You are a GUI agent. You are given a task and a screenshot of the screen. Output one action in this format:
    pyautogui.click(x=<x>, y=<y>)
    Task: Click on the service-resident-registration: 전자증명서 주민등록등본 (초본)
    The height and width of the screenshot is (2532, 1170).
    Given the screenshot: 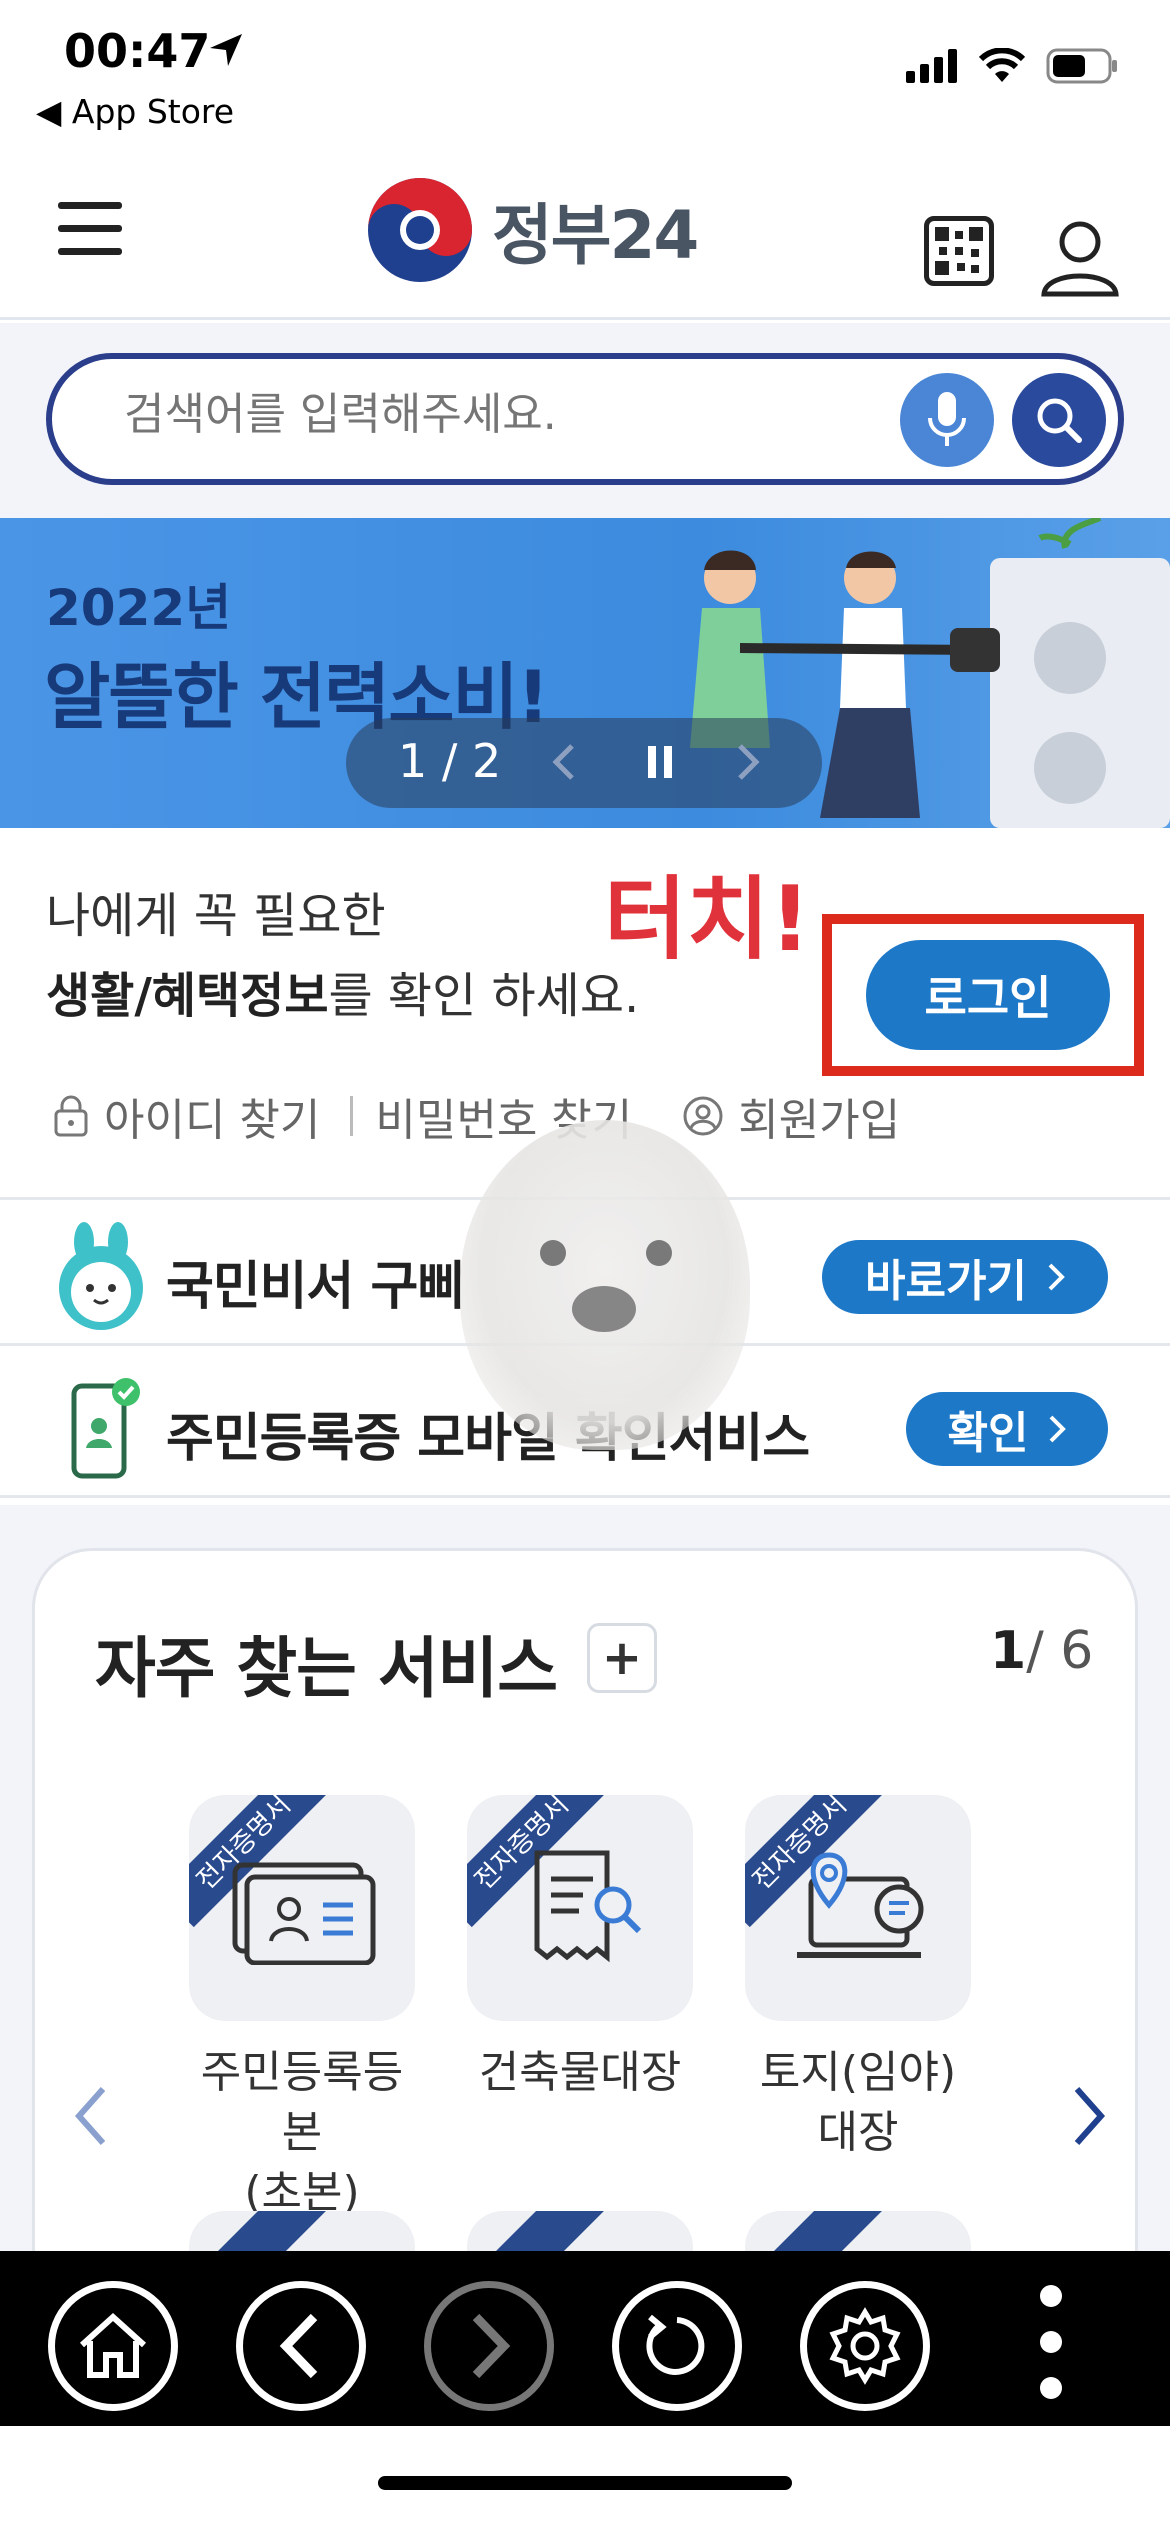 What is the action you would take?
    pyautogui.click(x=302, y=2009)
    